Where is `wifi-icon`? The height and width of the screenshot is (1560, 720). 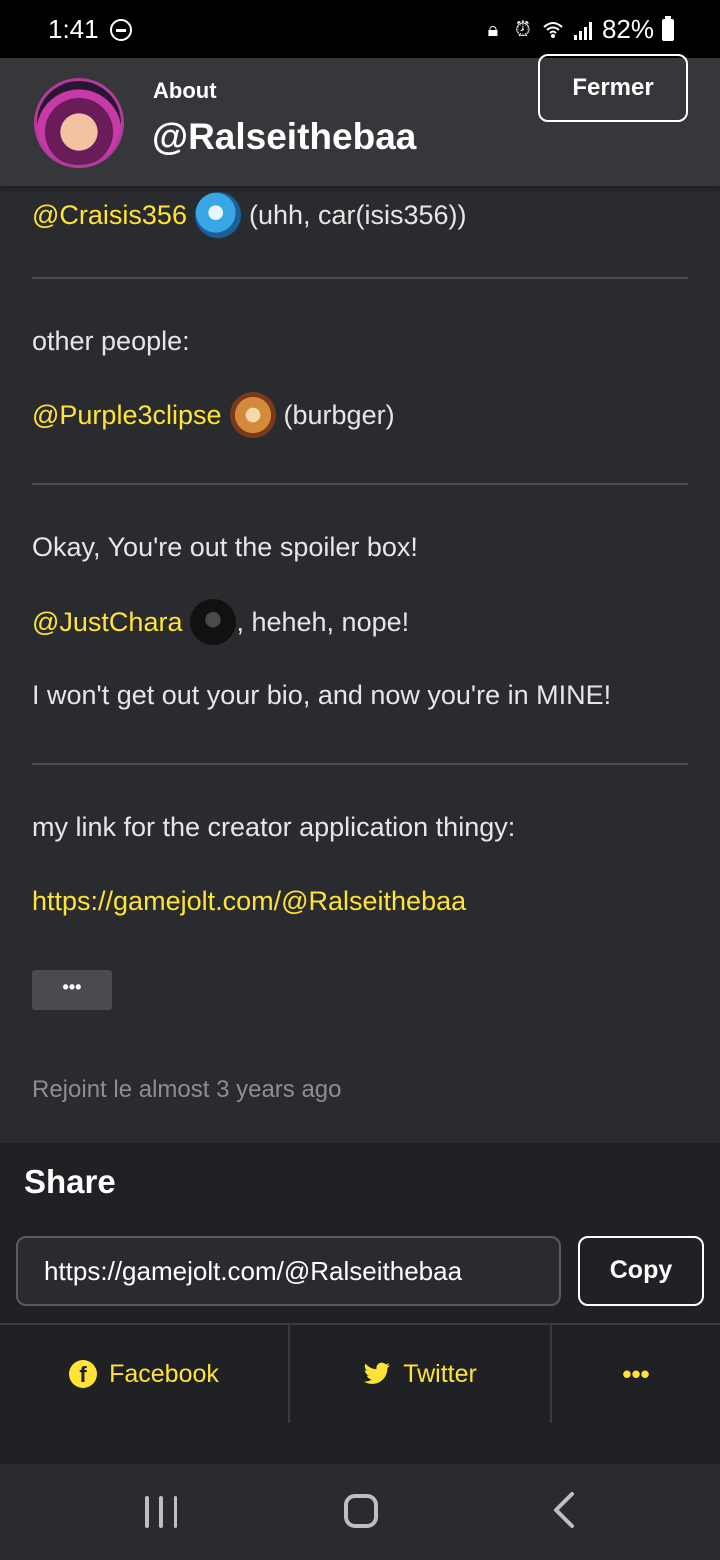 wifi-icon is located at coordinates (553, 30).